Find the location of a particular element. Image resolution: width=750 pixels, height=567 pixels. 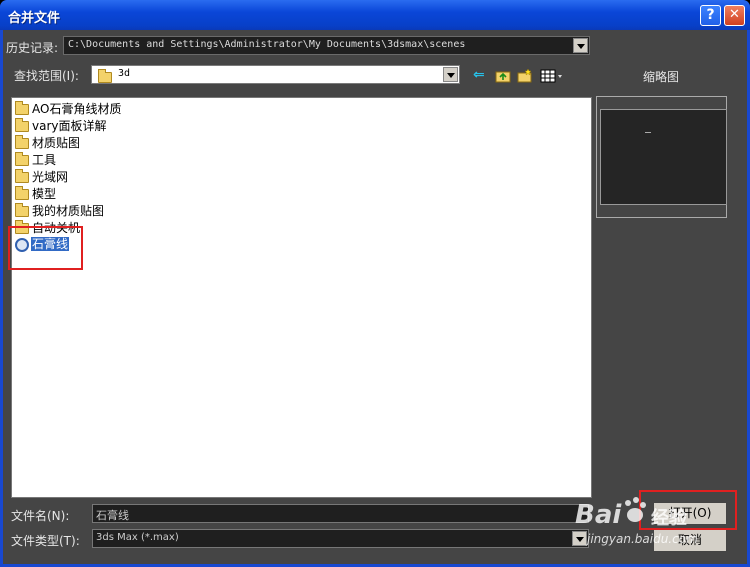

baidu-watermark: Bai 经验 jingyan.baidu.com is located at coordinates (650, 526).